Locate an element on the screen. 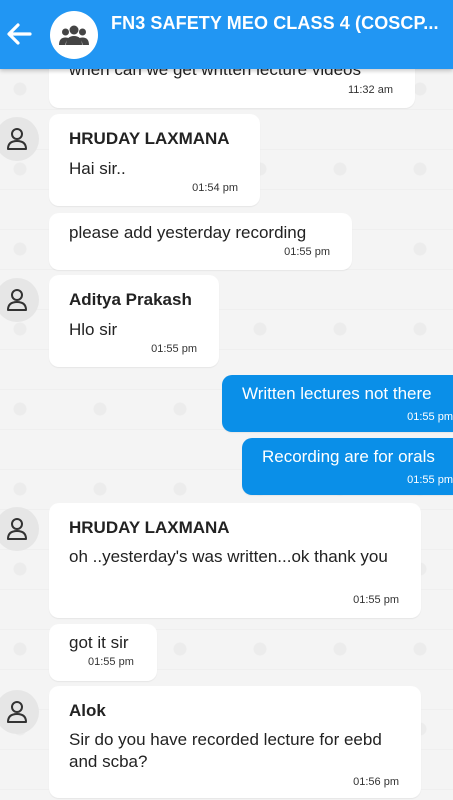 The height and width of the screenshot is (800, 453). back-button is located at coordinates (19, 34).